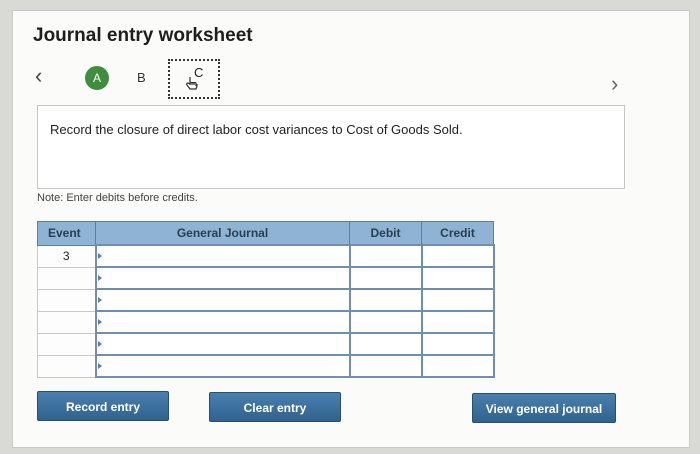 This screenshot has width=700, height=454. What do you see at coordinates (222, 233) in the screenshot?
I see `general-journal-header: General Journal` at bounding box center [222, 233].